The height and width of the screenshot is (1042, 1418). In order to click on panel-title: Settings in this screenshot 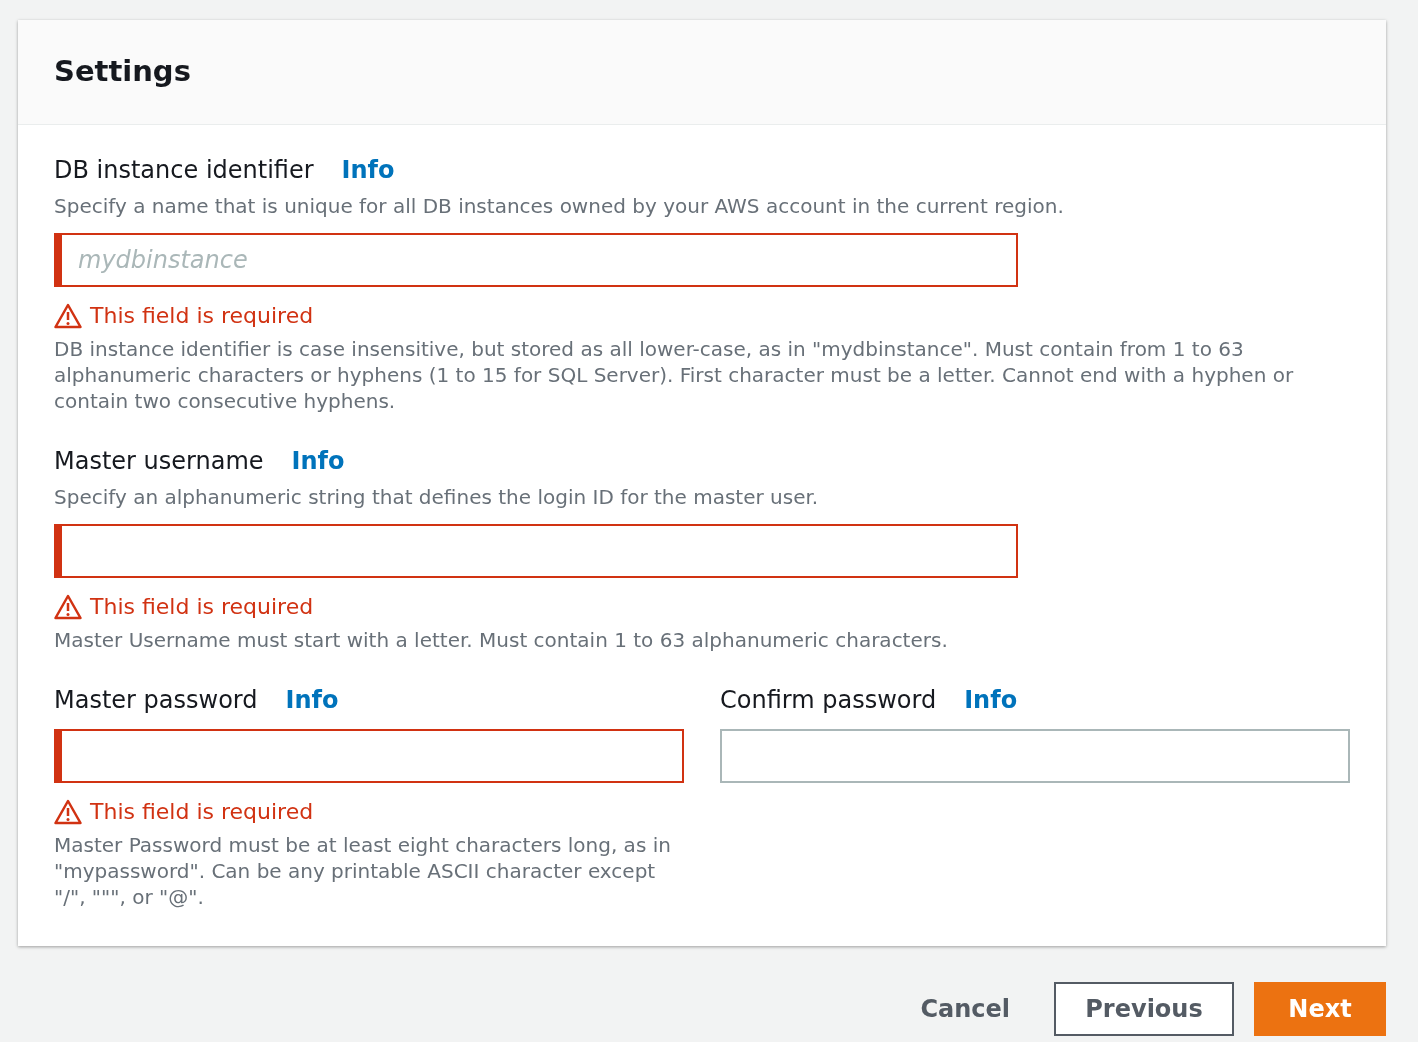, I will do `click(122, 72)`.